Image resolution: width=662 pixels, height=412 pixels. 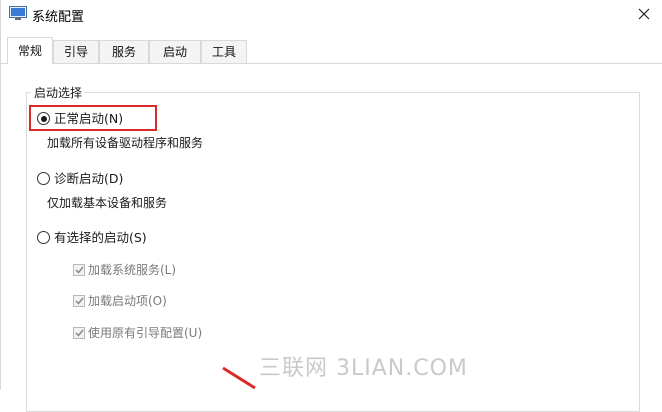 I want to click on diagnostic-startup-radio, so click(x=43, y=178).